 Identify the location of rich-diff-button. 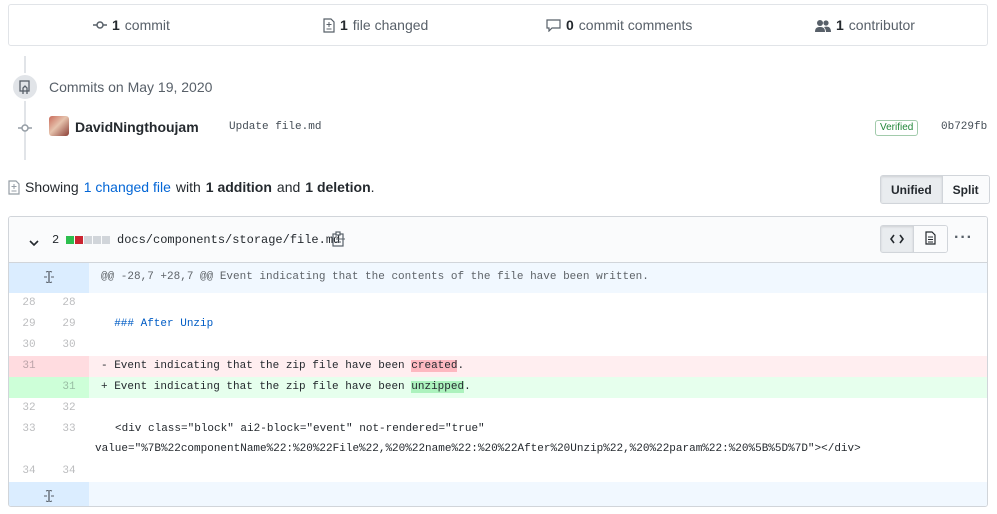
(930, 239).